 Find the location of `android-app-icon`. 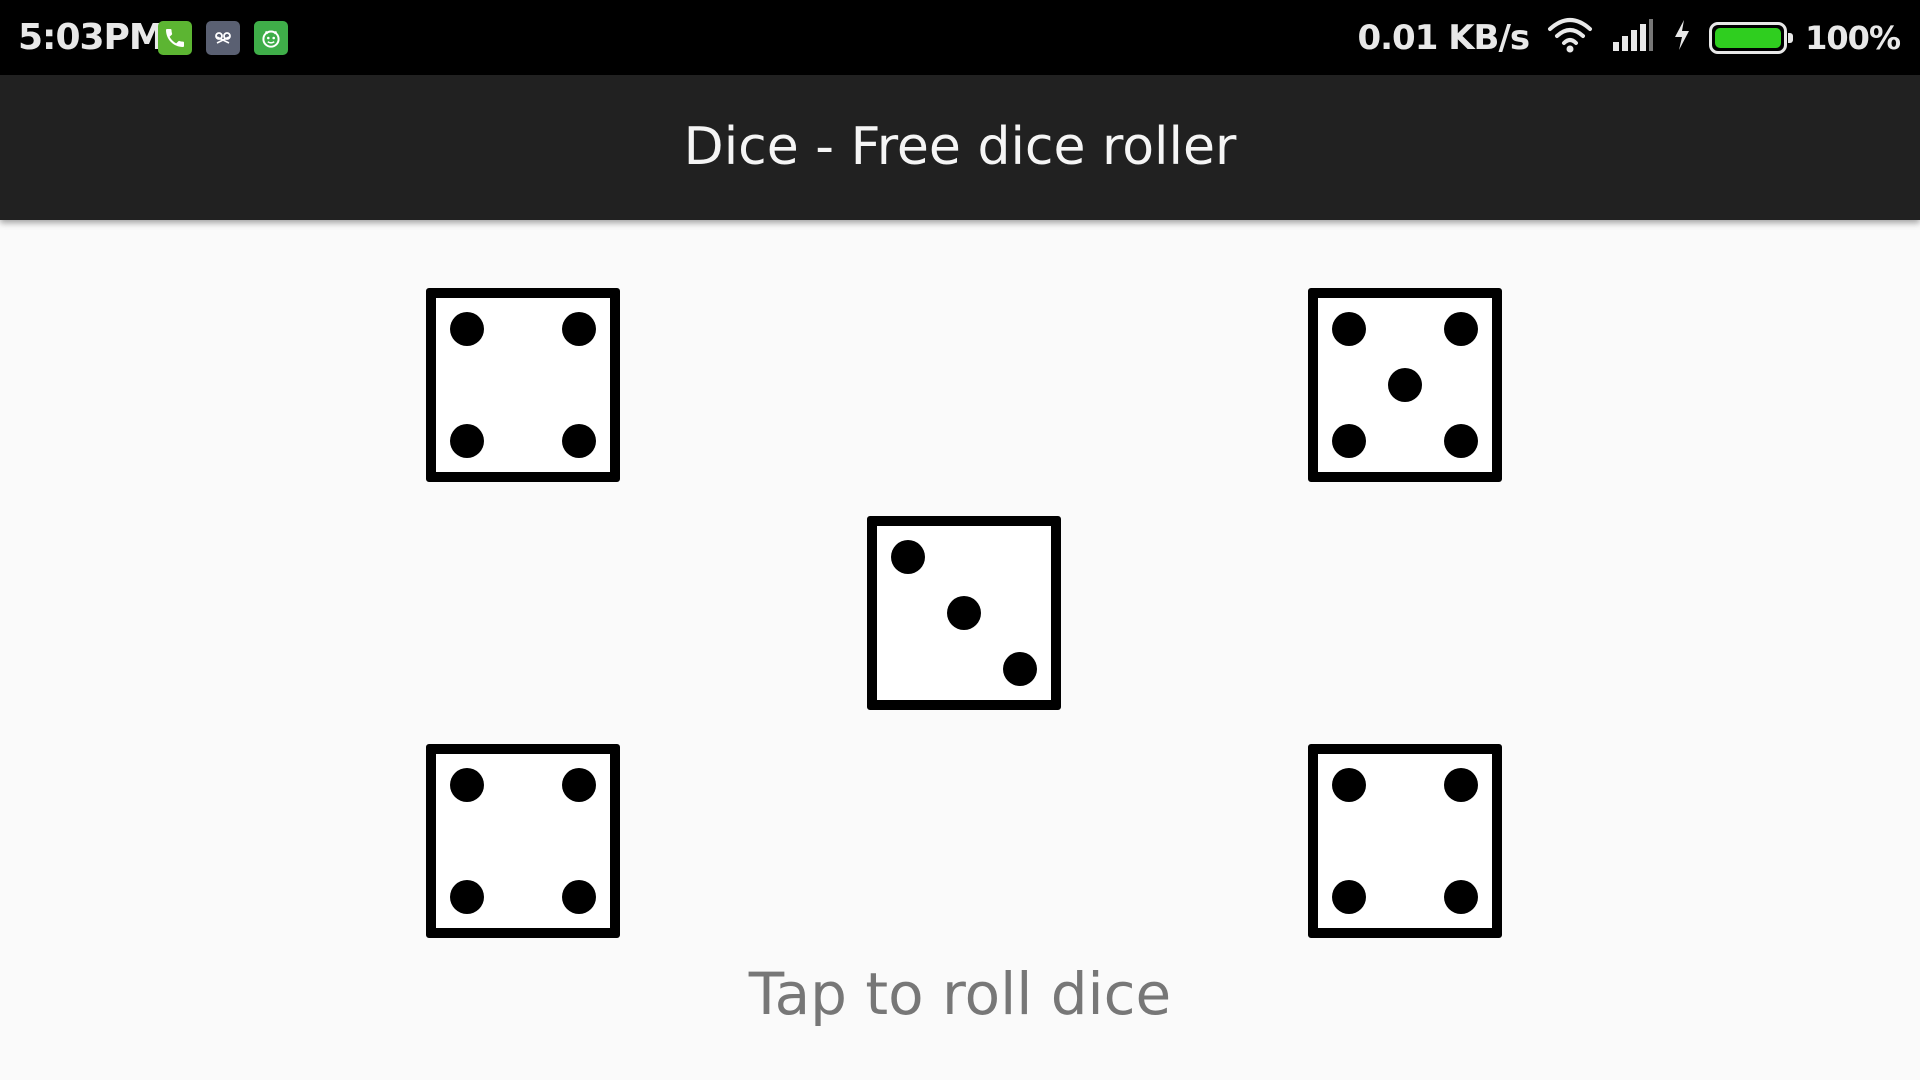

android-app-icon is located at coordinates (271, 38).